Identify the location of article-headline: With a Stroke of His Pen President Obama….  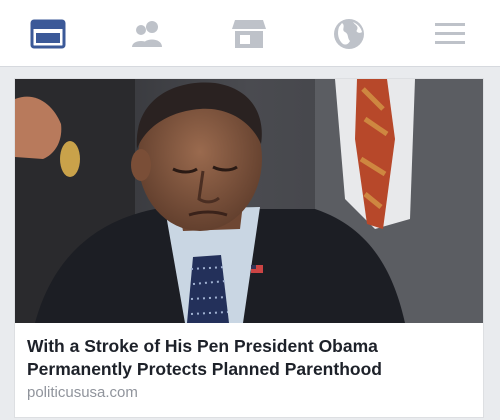
(250, 358).